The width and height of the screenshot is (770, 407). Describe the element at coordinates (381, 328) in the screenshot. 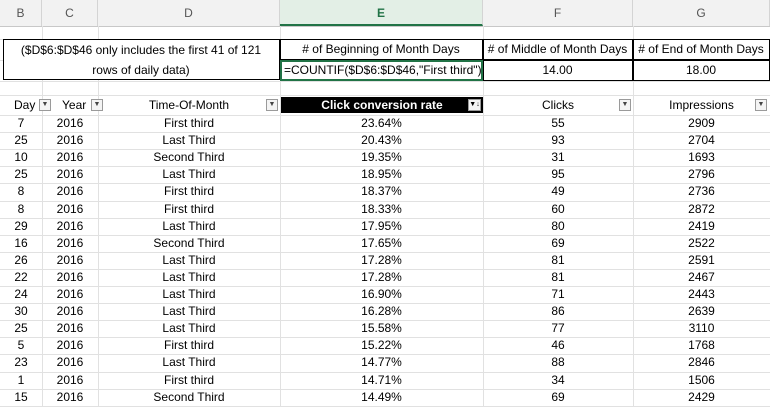

I see `cell-conversion-rate: 15.58%` at that location.